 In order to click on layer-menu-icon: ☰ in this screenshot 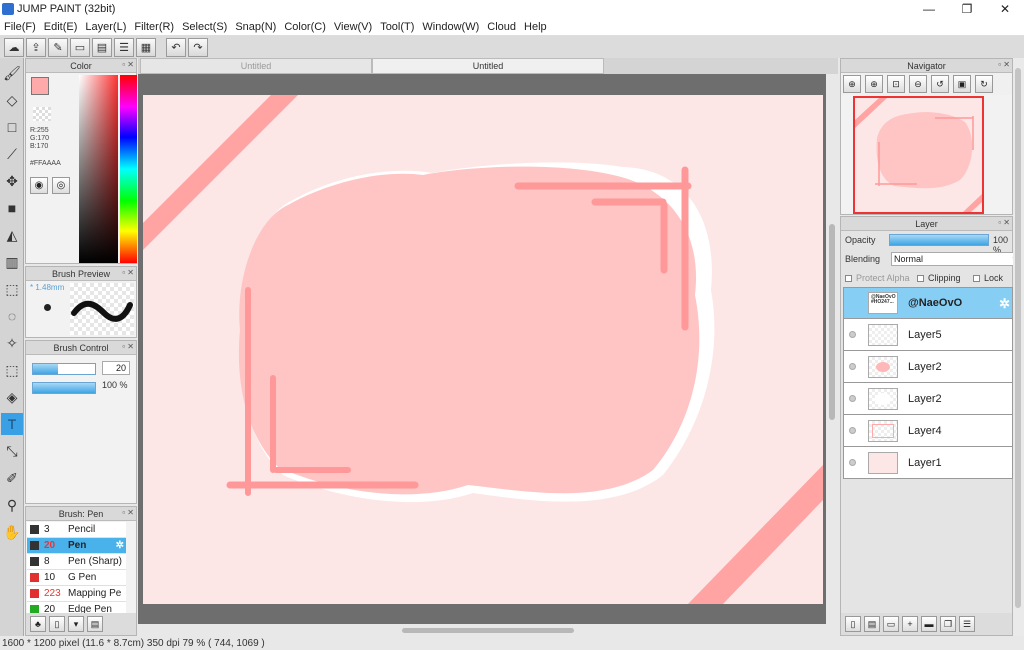, I will do `click(967, 624)`.